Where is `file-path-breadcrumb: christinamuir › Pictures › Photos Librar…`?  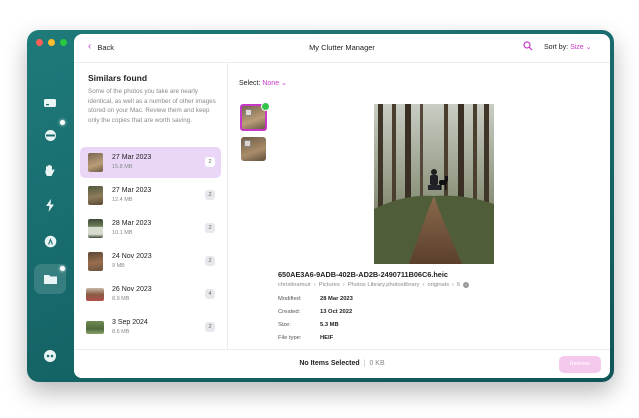
file-path-breadcrumb: christinamuir › Pictures › Photos Librar… is located at coordinates (374, 285).